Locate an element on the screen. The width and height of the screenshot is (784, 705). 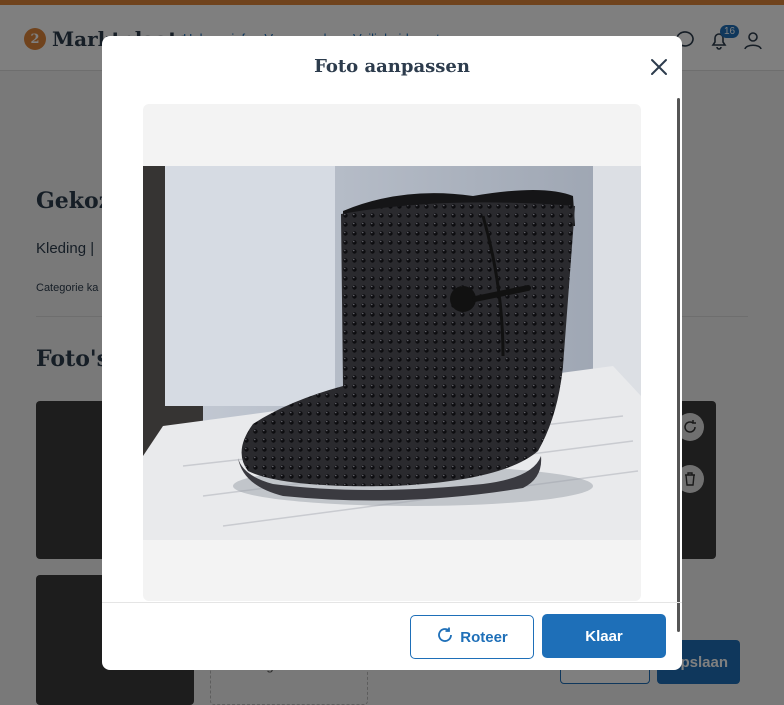
dialog-title: Foto aanpassen is located at coordinates (392, 66).